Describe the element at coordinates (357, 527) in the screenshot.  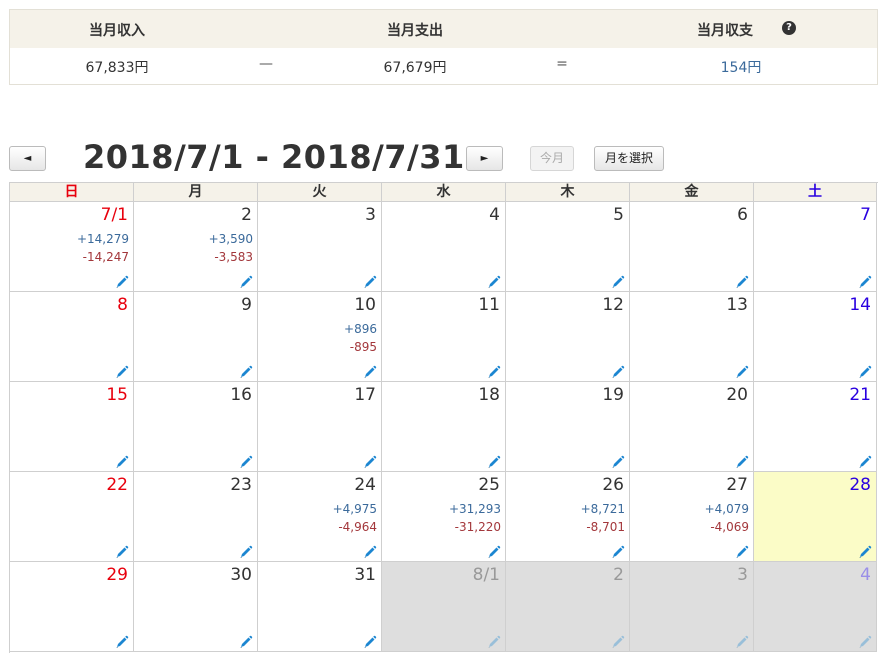
I see `day-expense: -4,964` at that location.